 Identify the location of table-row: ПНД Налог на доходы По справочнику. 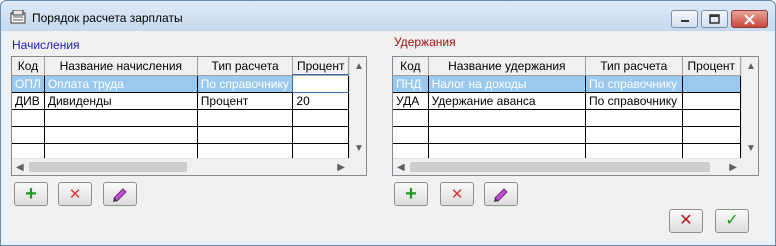
(567, 84).